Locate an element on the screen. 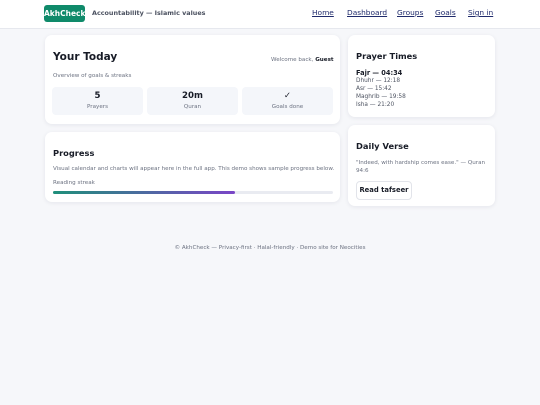 The width and height of the screenshot is (540, 405). brand-tagline: Accountability — Islamic values is located at coordinates (149, 13).